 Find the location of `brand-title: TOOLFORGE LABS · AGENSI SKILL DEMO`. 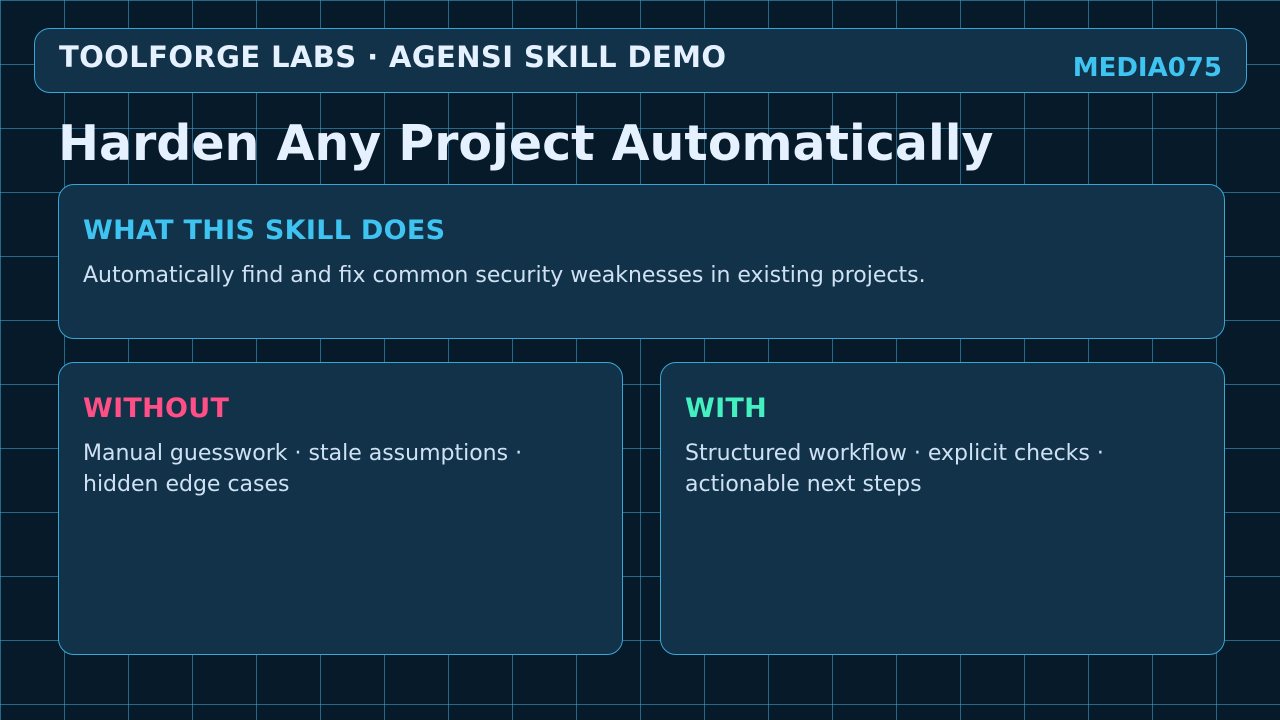

brand-title: TOOLFORGE LABS · AGENSI SKILL DEMO is located at coordinates (393, 57).